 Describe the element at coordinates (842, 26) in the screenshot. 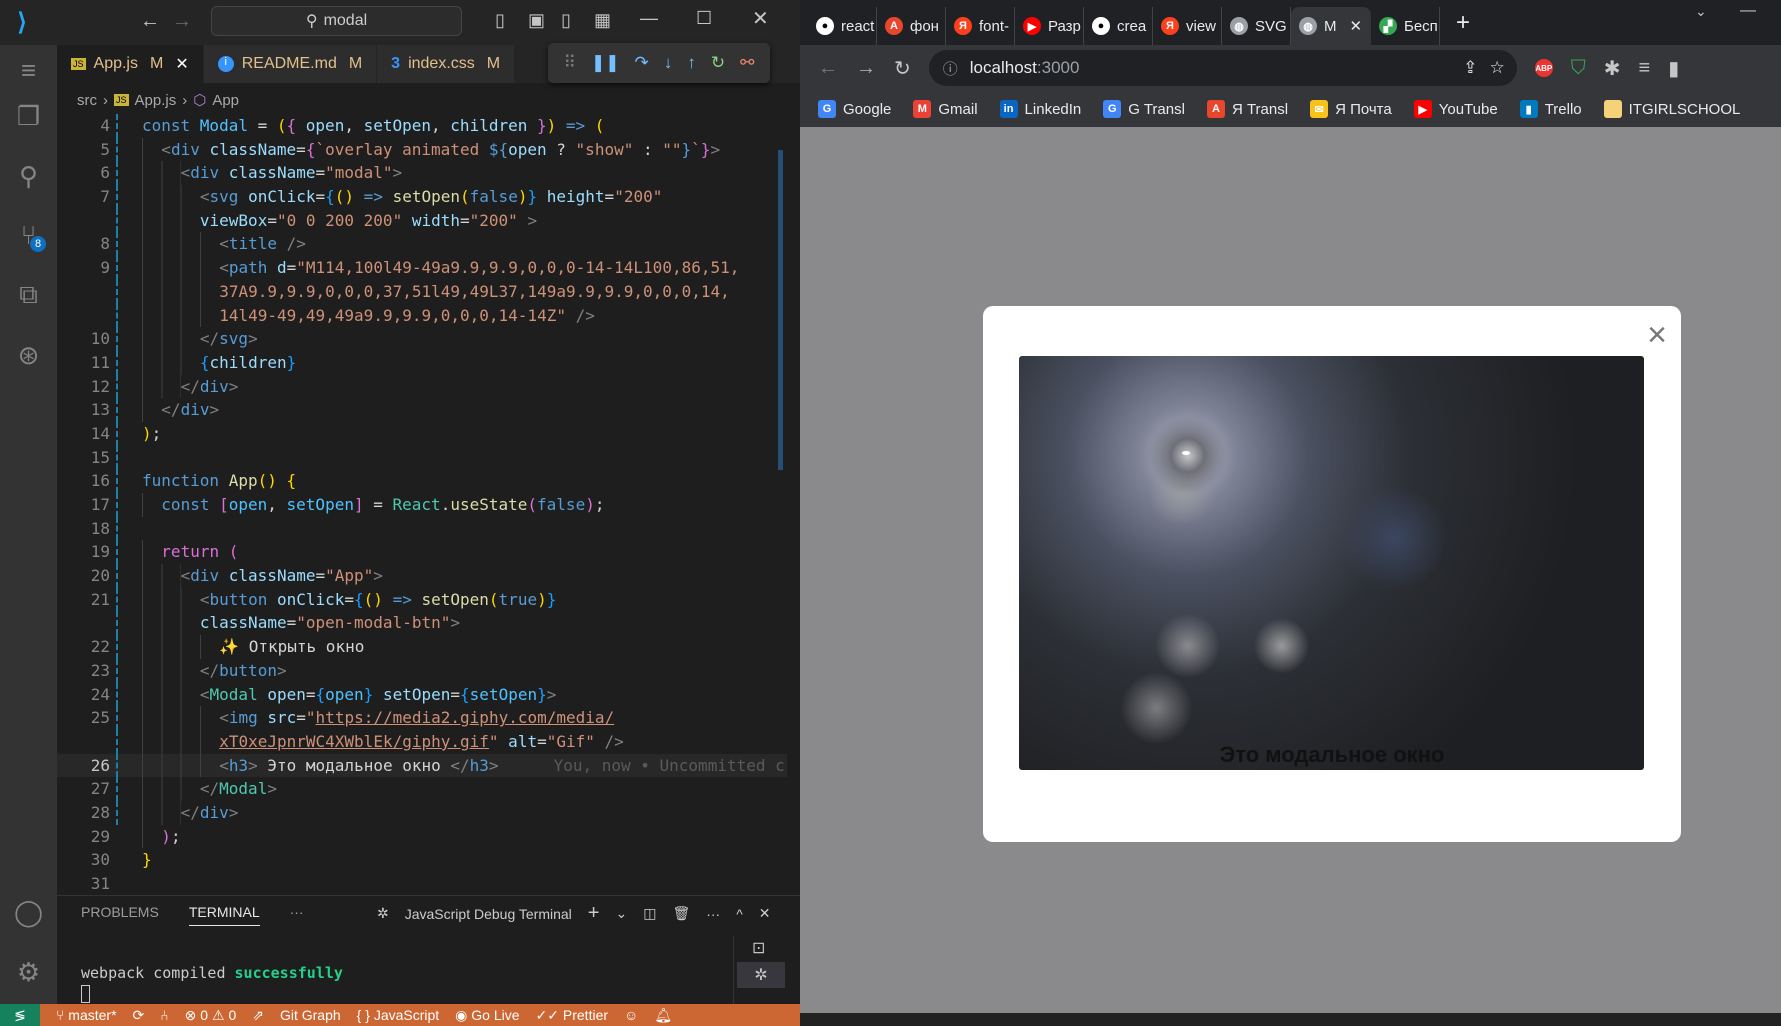

I see `browser-tab: ● react` at that location.